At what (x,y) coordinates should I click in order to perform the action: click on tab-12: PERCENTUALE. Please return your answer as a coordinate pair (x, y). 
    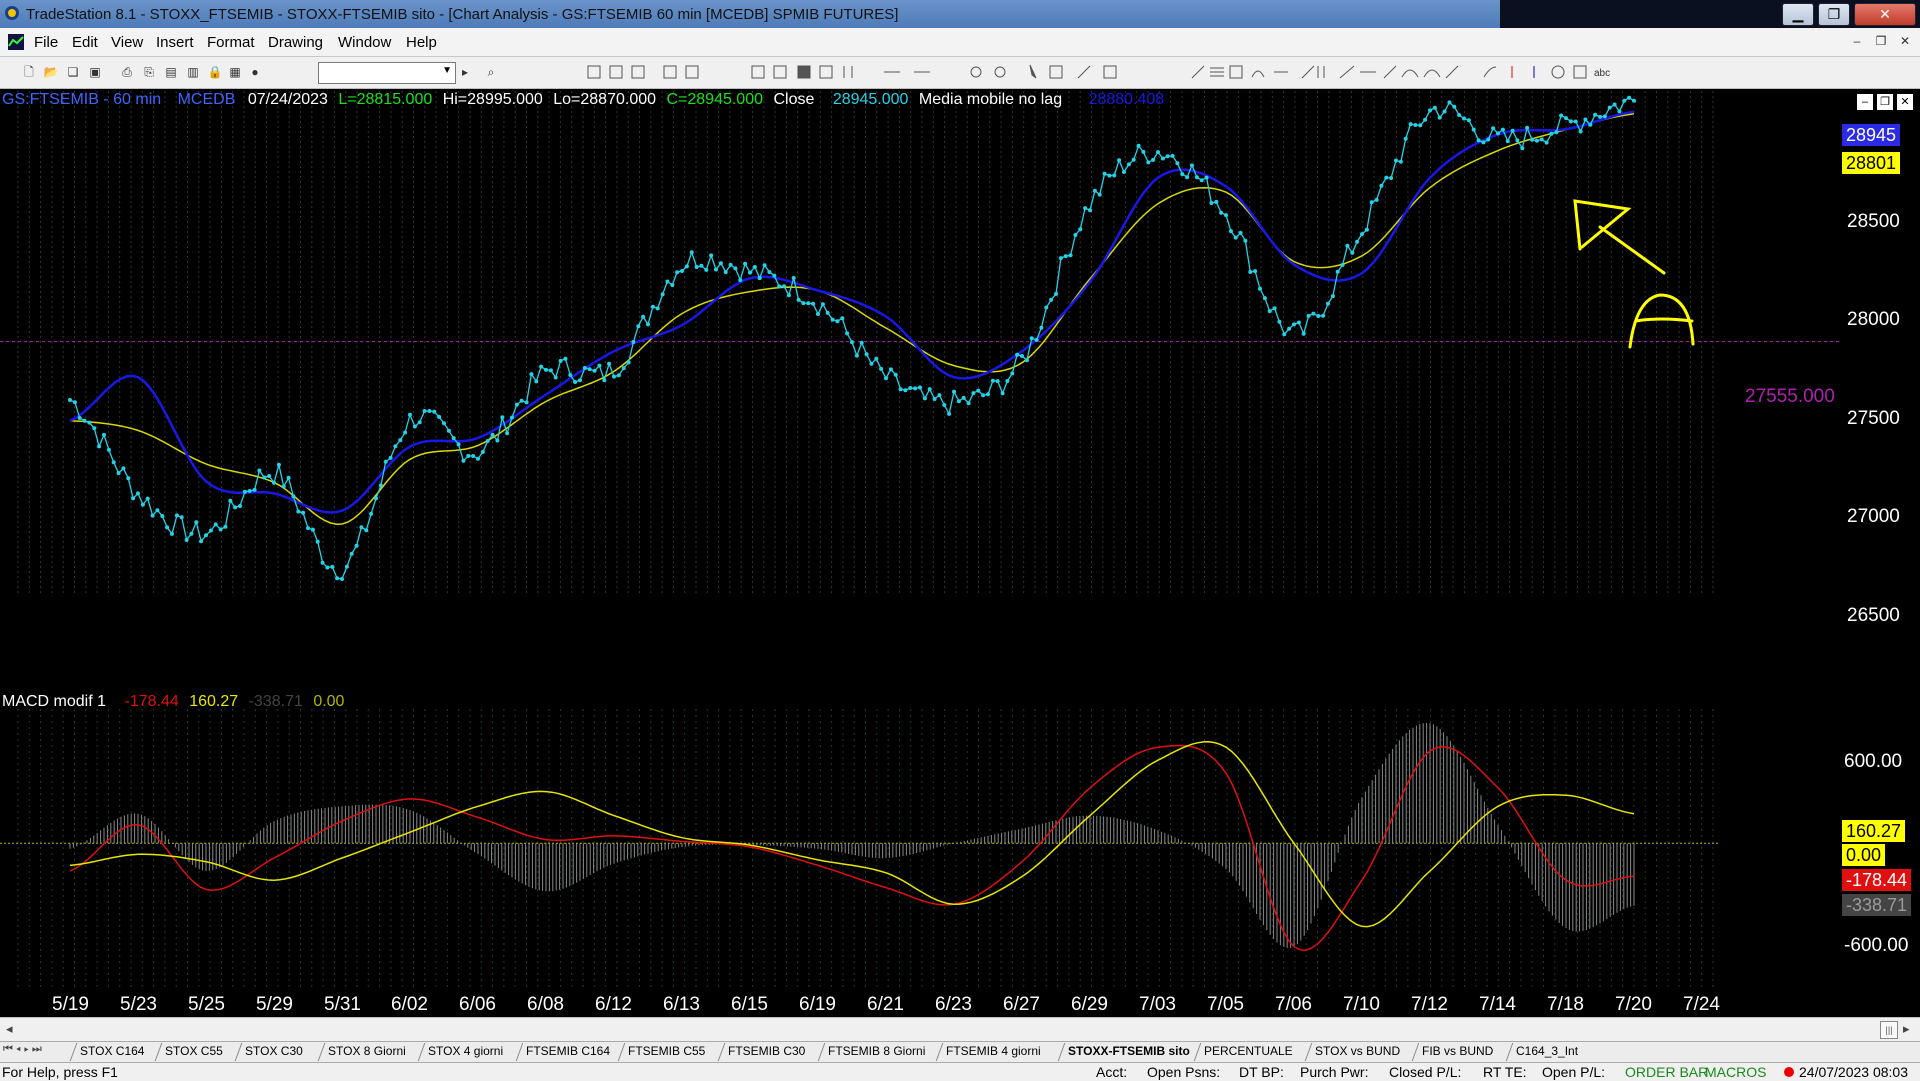
    Looking at the image, I should click on (1248, 1051).